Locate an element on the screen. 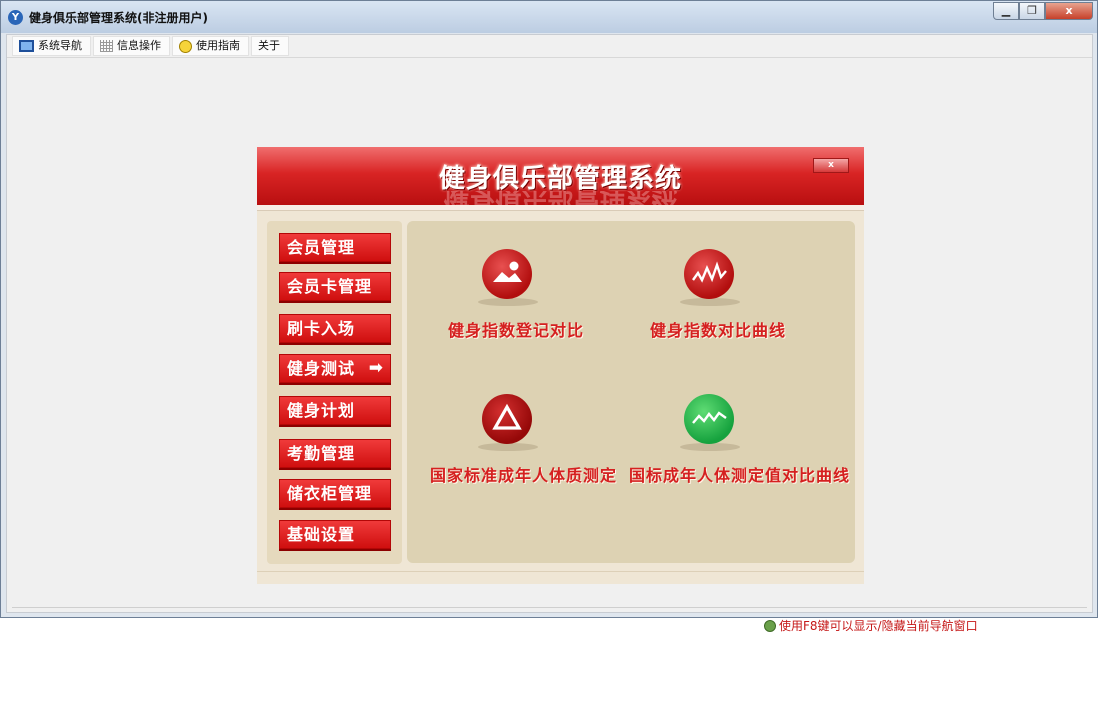 The width and height of the screenshot is (1098, 726). landscape-icon is located at coordinates (507, 274).